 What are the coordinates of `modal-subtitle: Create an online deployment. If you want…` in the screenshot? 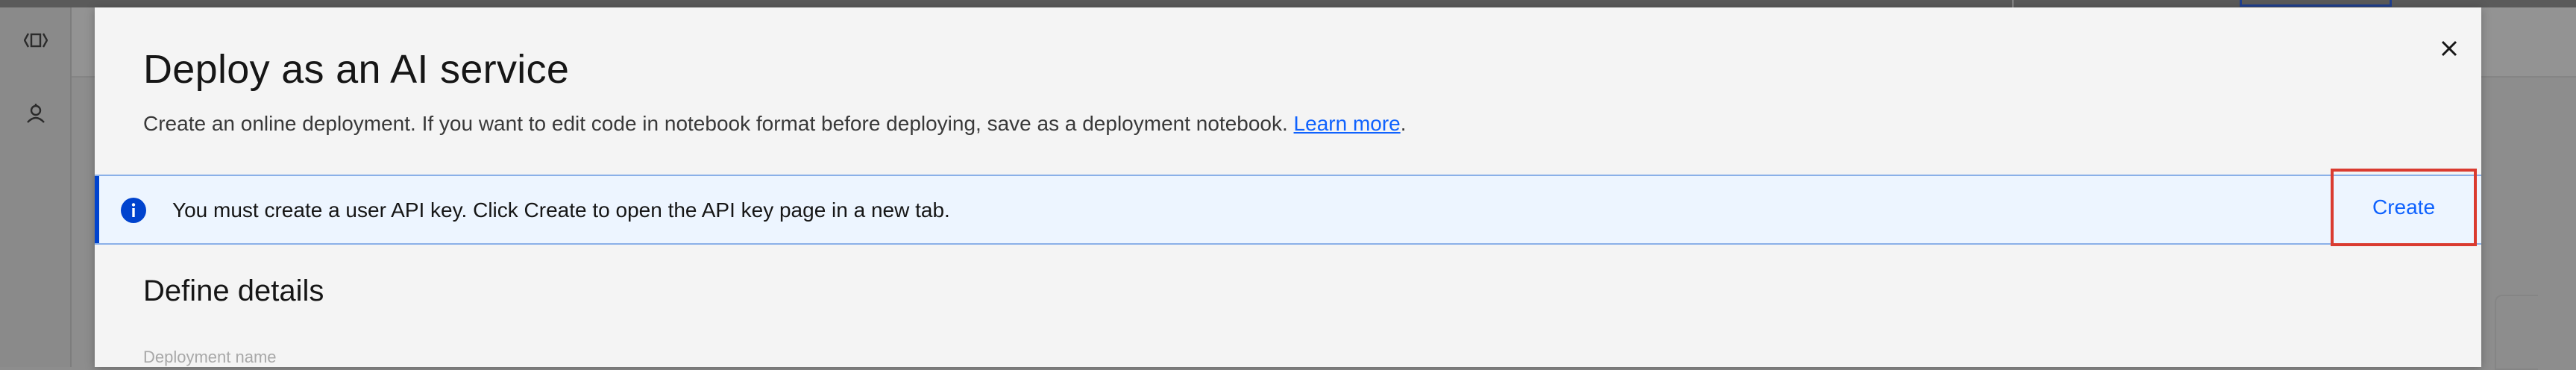 It's located at (775, 124).